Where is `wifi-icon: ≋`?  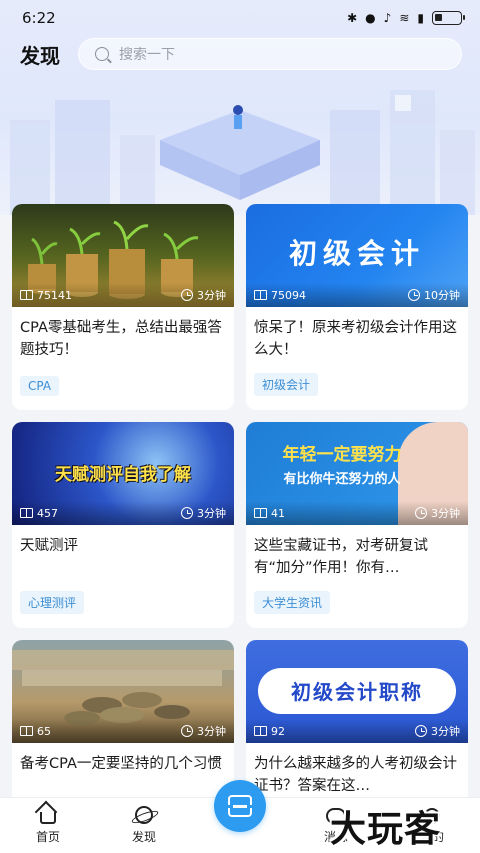 wifi-icon: ≋ is located at coordinates (404, 18).